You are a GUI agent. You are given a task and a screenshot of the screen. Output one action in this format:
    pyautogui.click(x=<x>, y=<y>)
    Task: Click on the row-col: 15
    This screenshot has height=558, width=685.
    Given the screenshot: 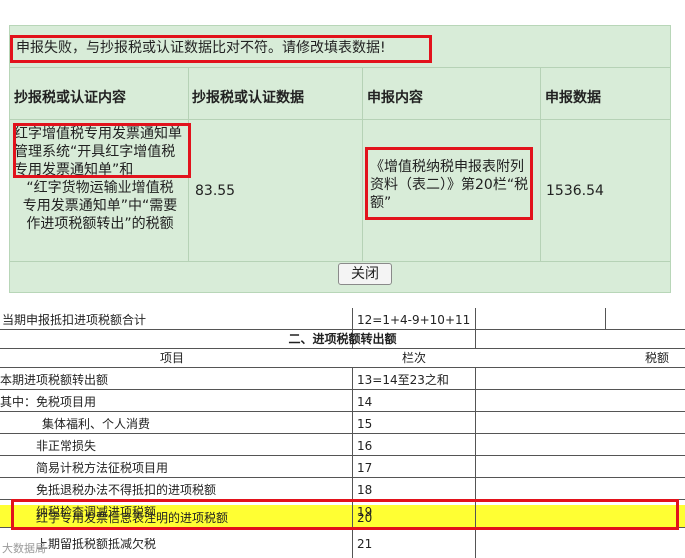 What is the action you would take?
    pyautogui.click(x=365, y=424)
    